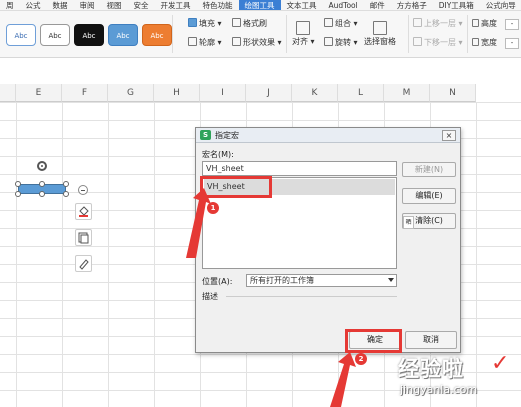 The width and height of the screenshot is (521, 407). What do you see at coordinates (500, 363) in the screenshot?
I see `checkmark-icon: ✓` at bounding box center [500, 363].